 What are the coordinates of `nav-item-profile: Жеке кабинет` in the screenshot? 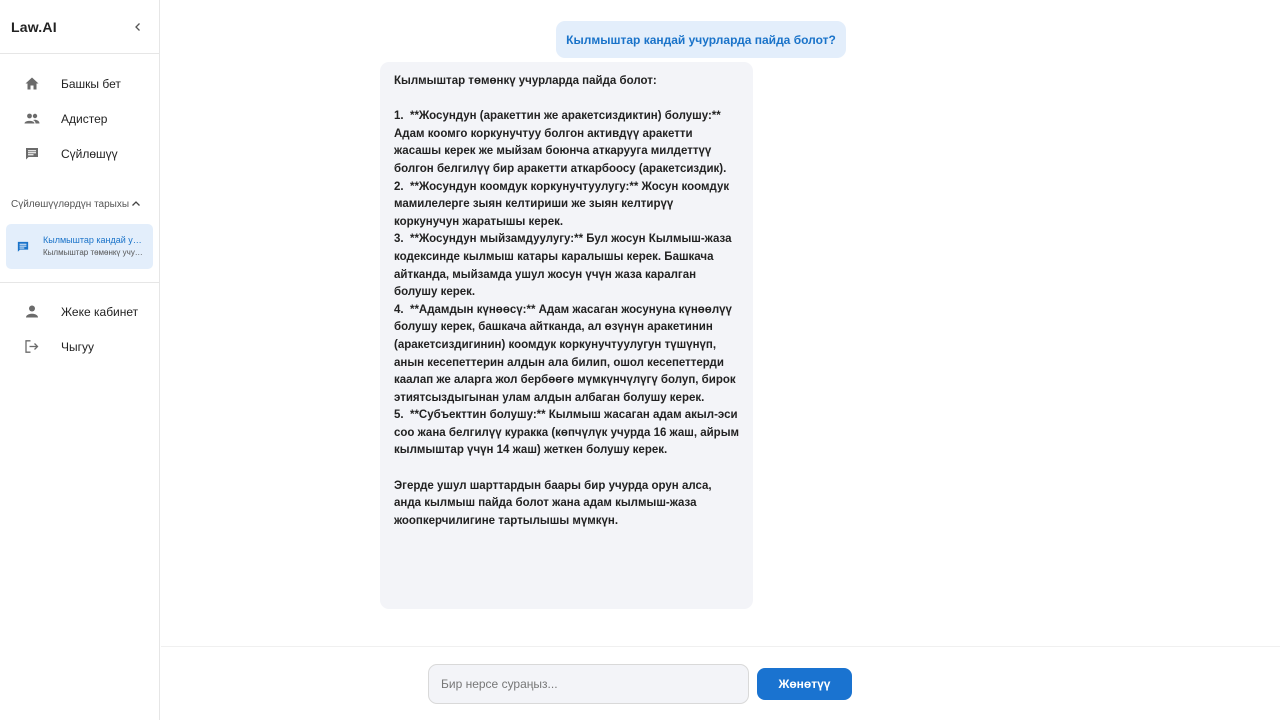 It's located at (79, 311).